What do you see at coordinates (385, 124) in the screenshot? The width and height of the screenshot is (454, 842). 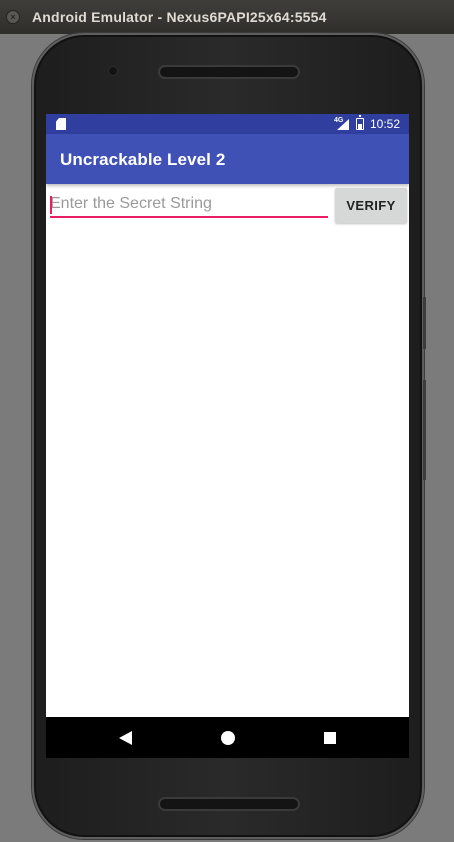 I see `status-clock: 10:52` at bounding box center [385, 124].